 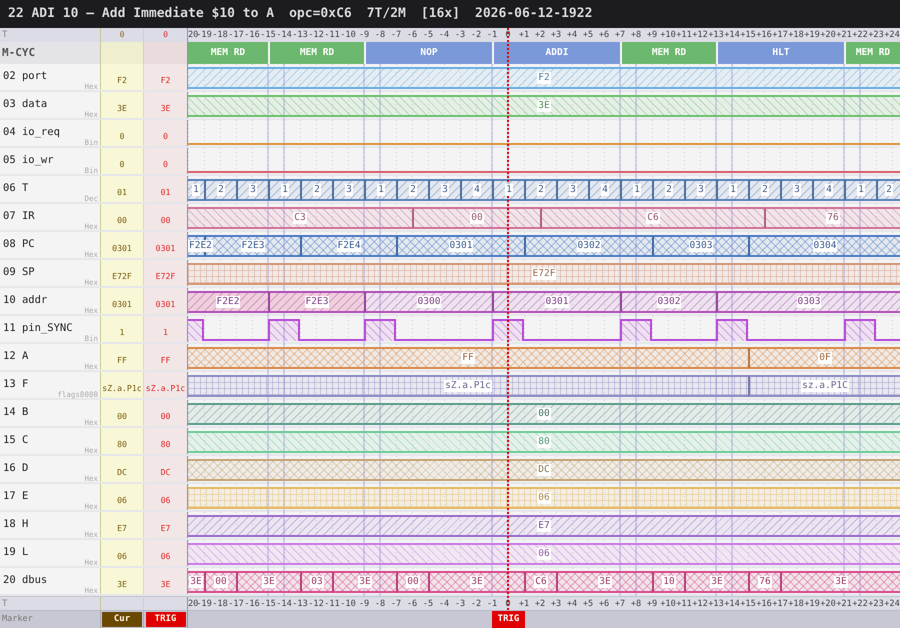 I want to click on time-tick-label: -13, so click(x=300, y=35).